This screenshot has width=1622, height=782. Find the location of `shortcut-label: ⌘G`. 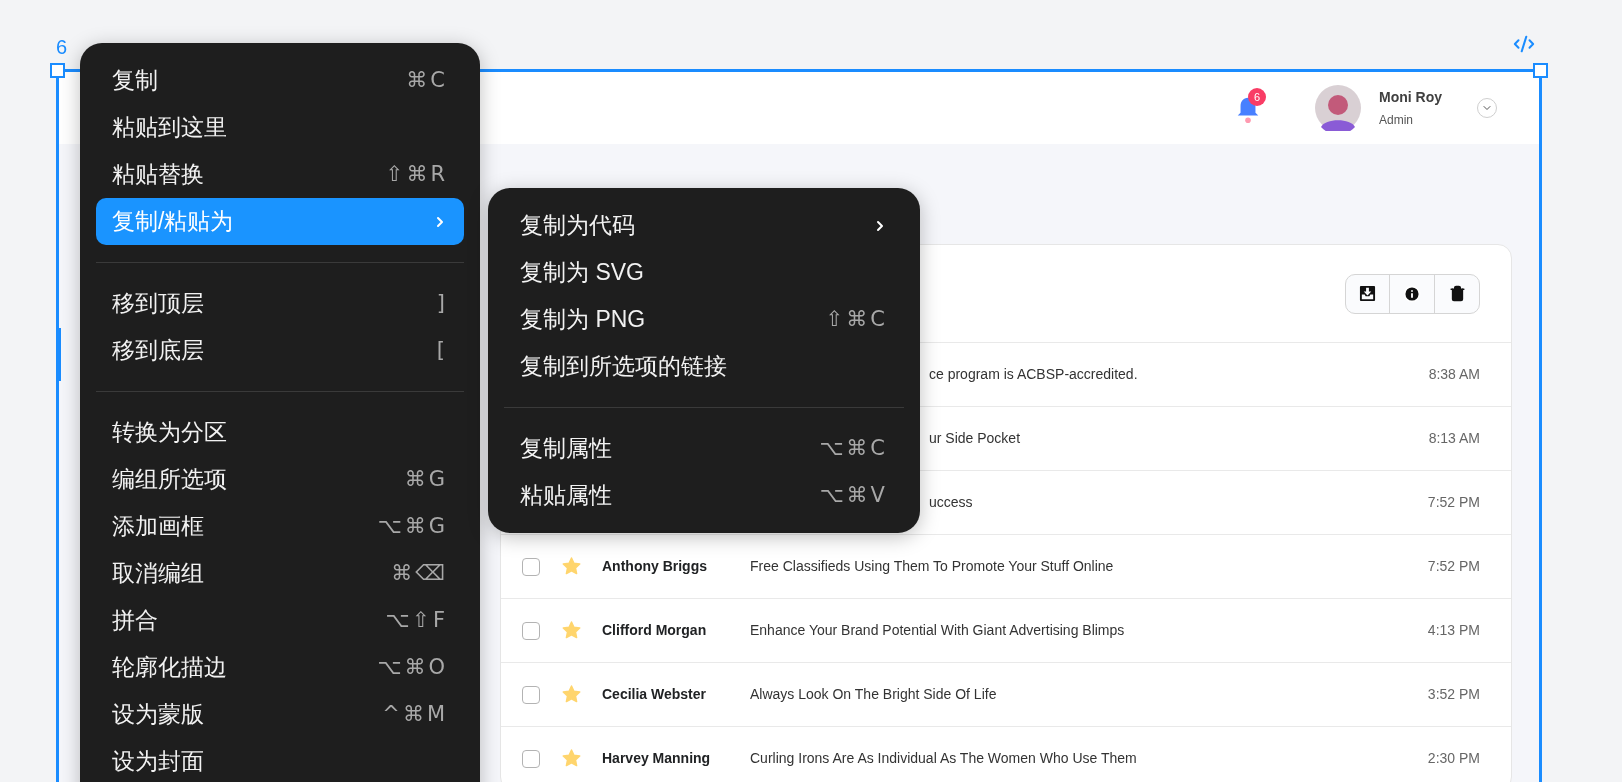

shortcut-label: ⌘G is located at coordinates (426, 479).